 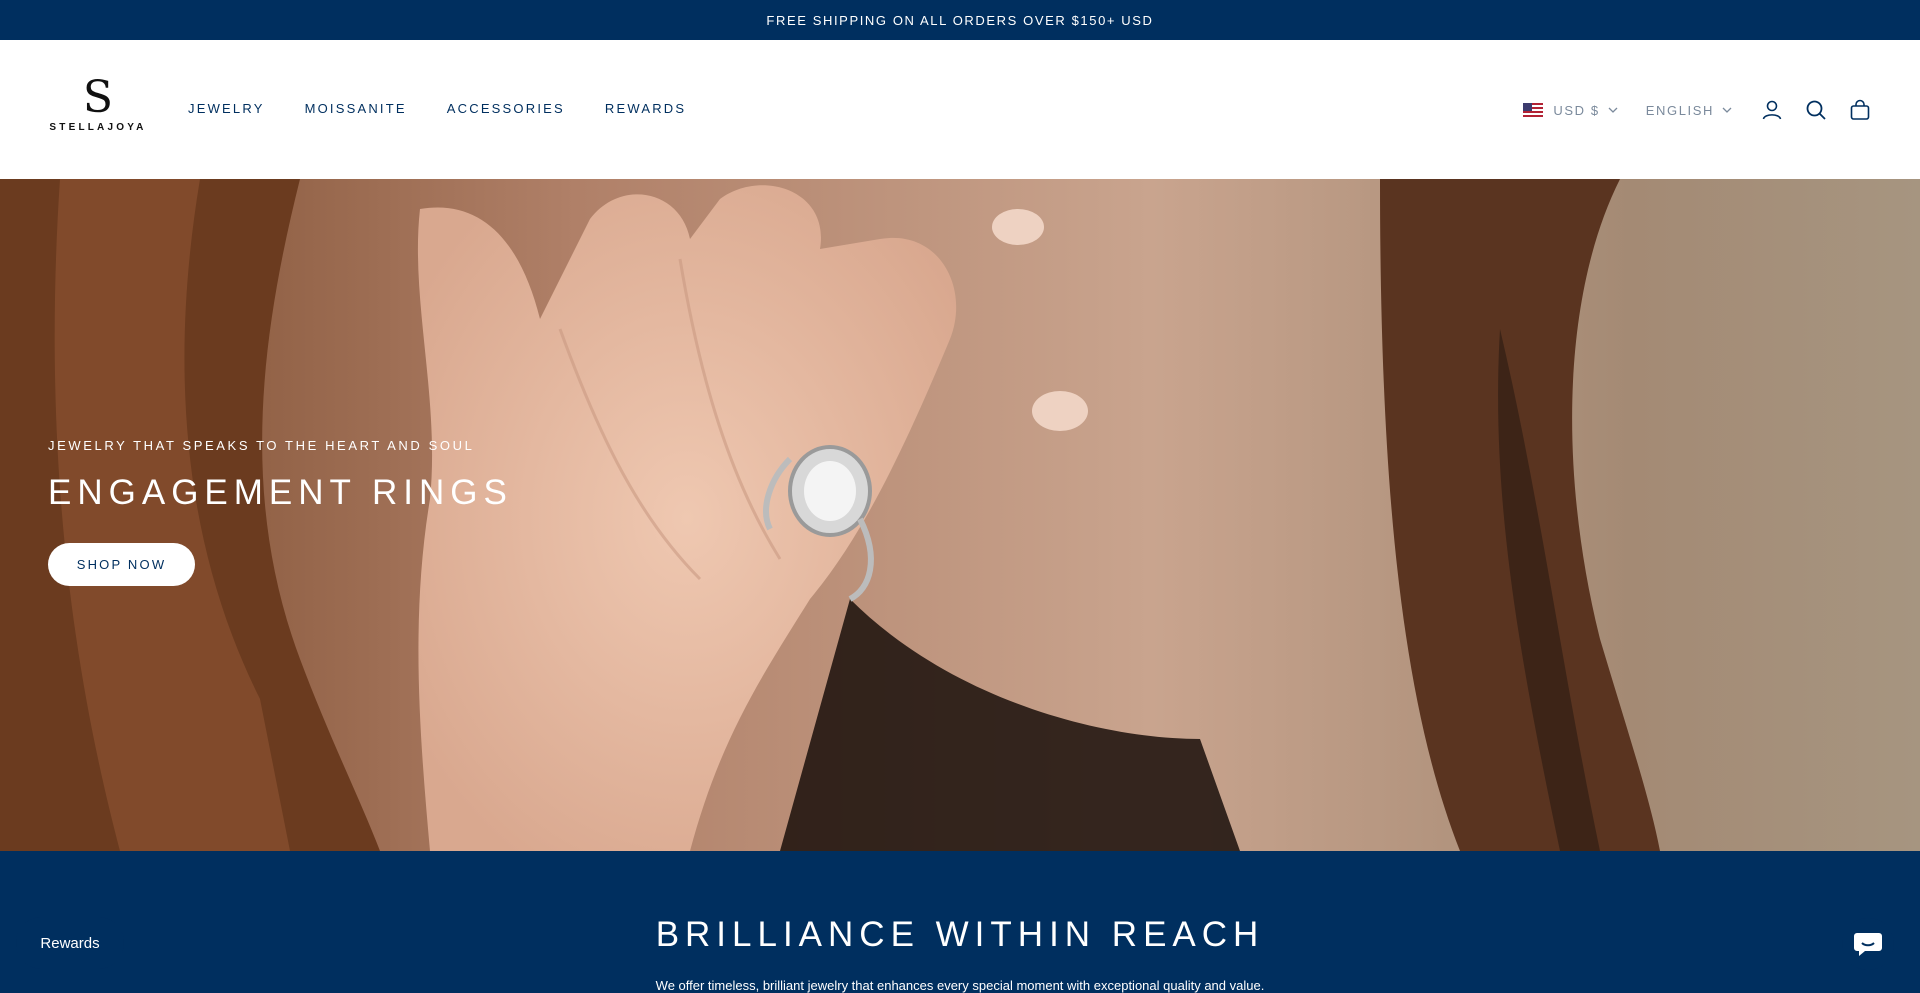 I want to click on intro-title: BRILLIANCE WITHIN REACH, so click(x=960, y=934).